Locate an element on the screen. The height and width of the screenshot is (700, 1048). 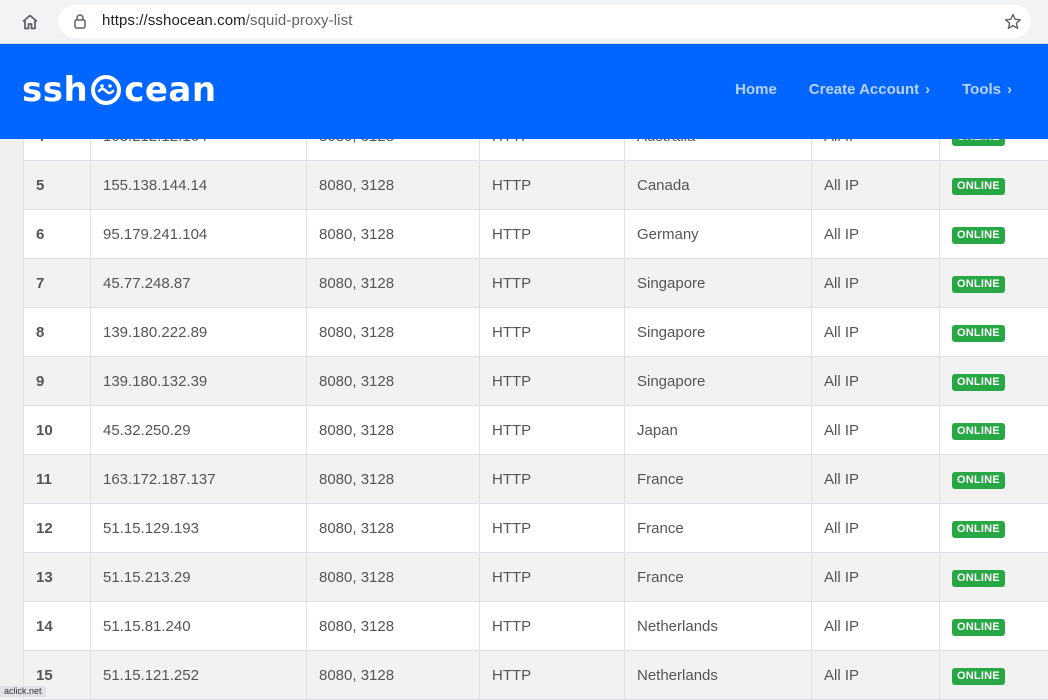
ip-address: 95.179.241.104 is located at coordinates (199, 234).